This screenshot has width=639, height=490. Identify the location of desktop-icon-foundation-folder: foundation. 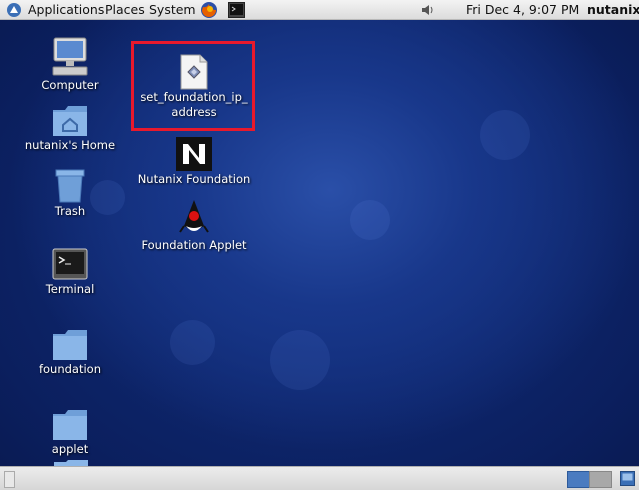
(70, 352).